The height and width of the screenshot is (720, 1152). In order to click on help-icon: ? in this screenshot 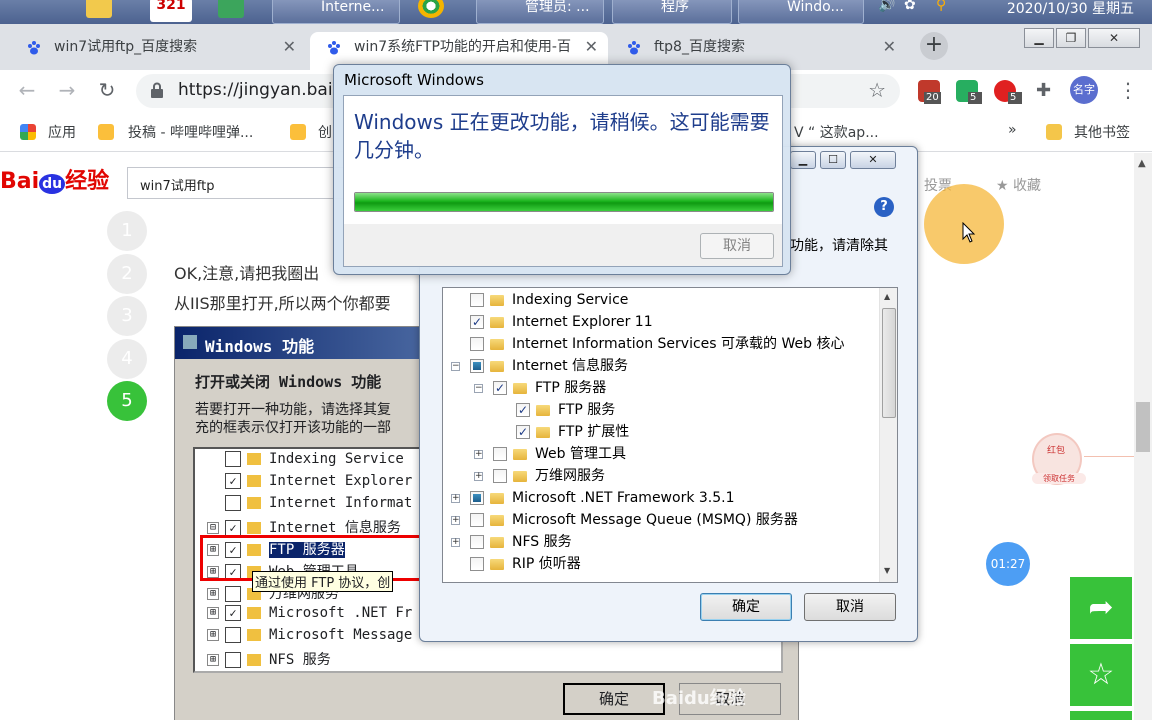, I will do `click(884, 207)`.